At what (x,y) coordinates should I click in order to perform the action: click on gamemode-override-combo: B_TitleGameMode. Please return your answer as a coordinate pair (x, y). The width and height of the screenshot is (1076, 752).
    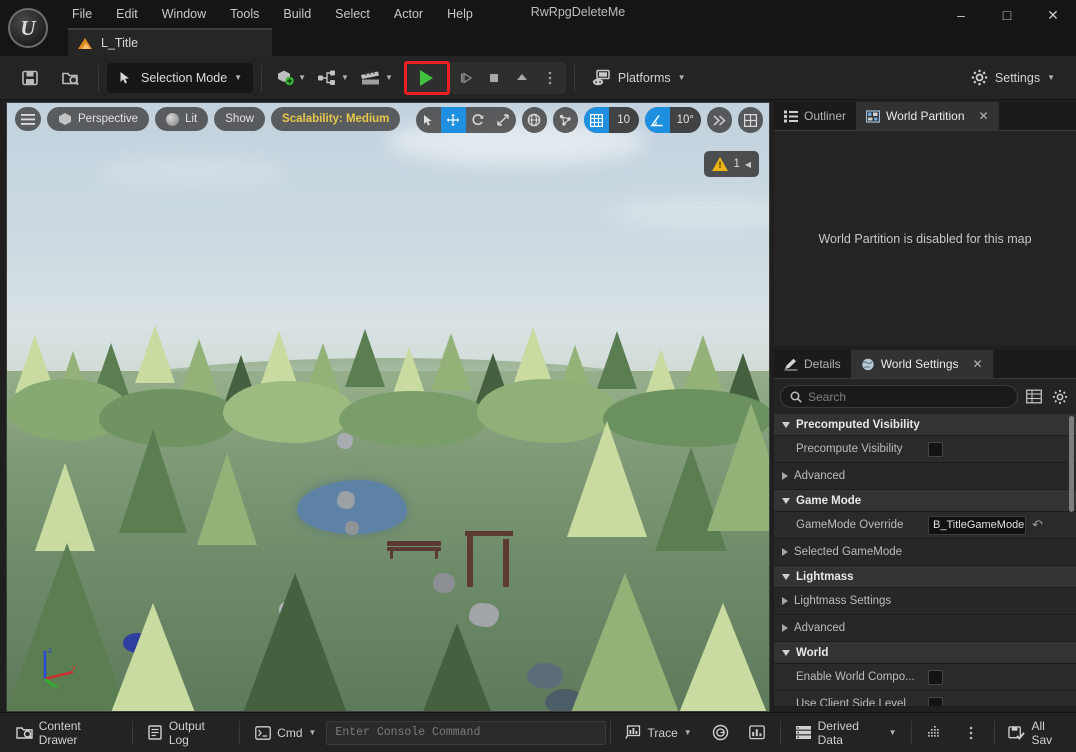
    Looking at the image, I should click on (977, 525).